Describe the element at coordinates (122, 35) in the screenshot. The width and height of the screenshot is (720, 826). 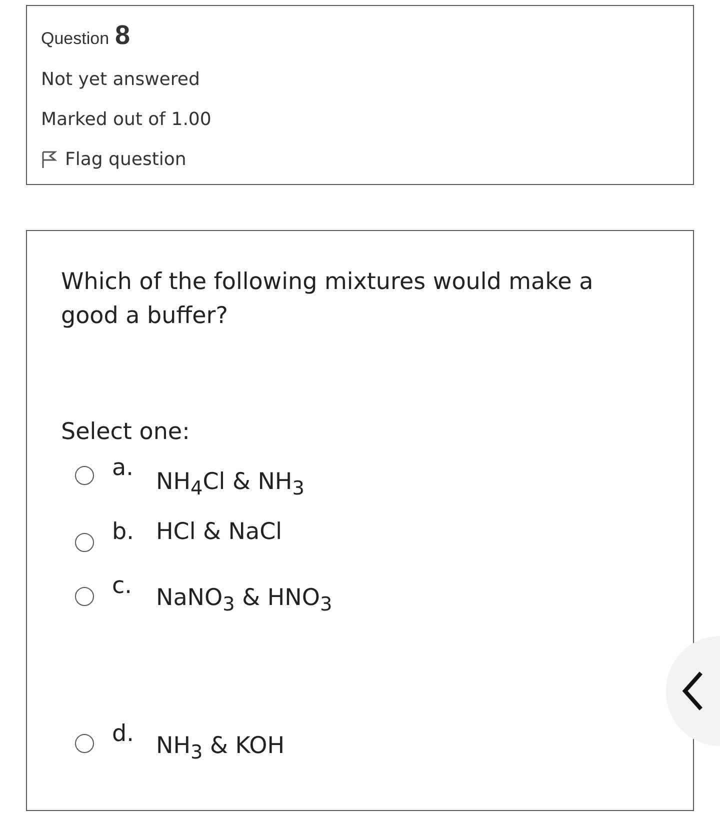
I see `question-number: 8` at that location.